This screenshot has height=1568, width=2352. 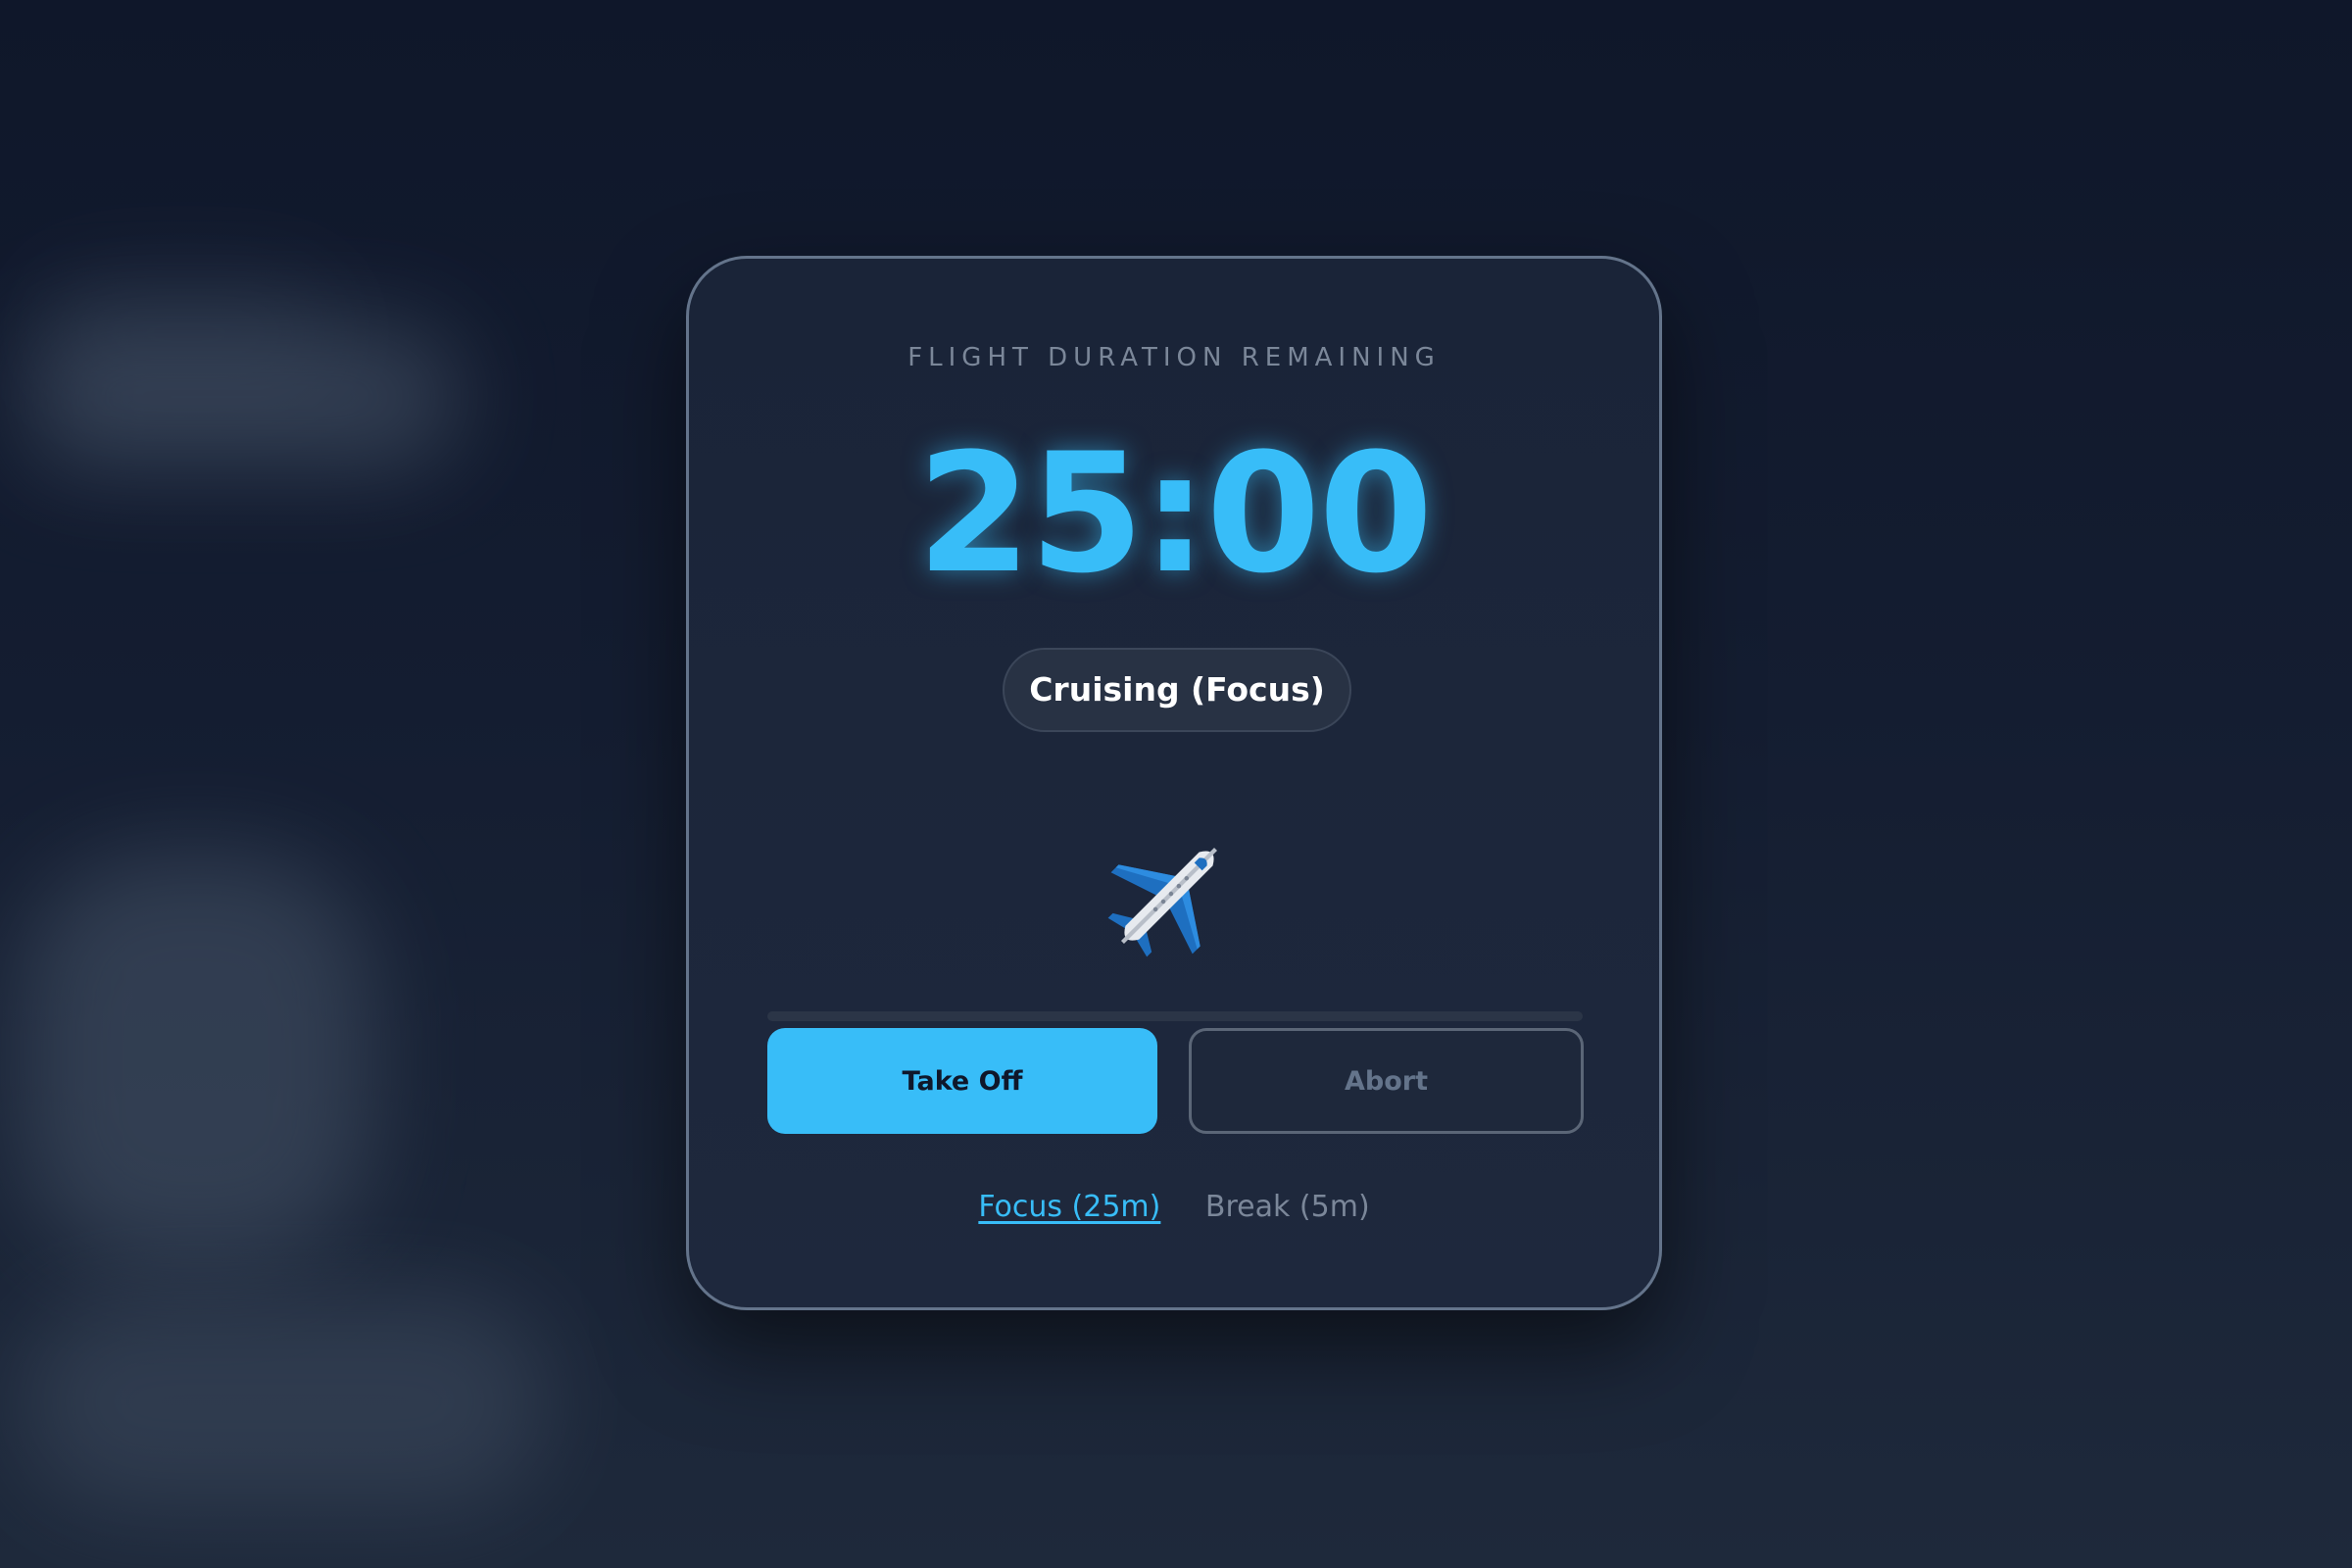 What do you see at coordinates (1177, 690) in the screenshot?
I see `status-badge: Cruising (Focus)` at bounding box center [1177, 690].